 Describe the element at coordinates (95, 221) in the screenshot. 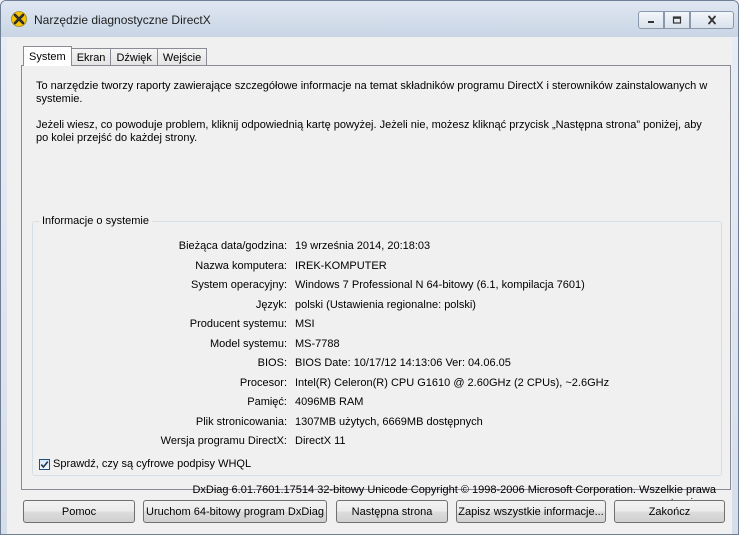

I see `group-title: Informacje o systemie` at that location.